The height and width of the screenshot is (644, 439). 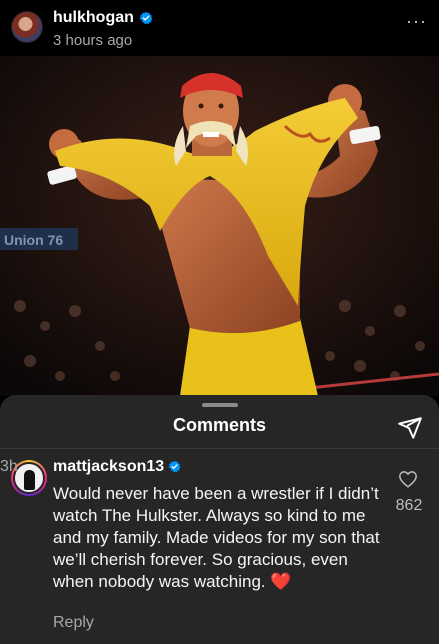 I want to click on post-author-avatar, so click(x=27, y=27).